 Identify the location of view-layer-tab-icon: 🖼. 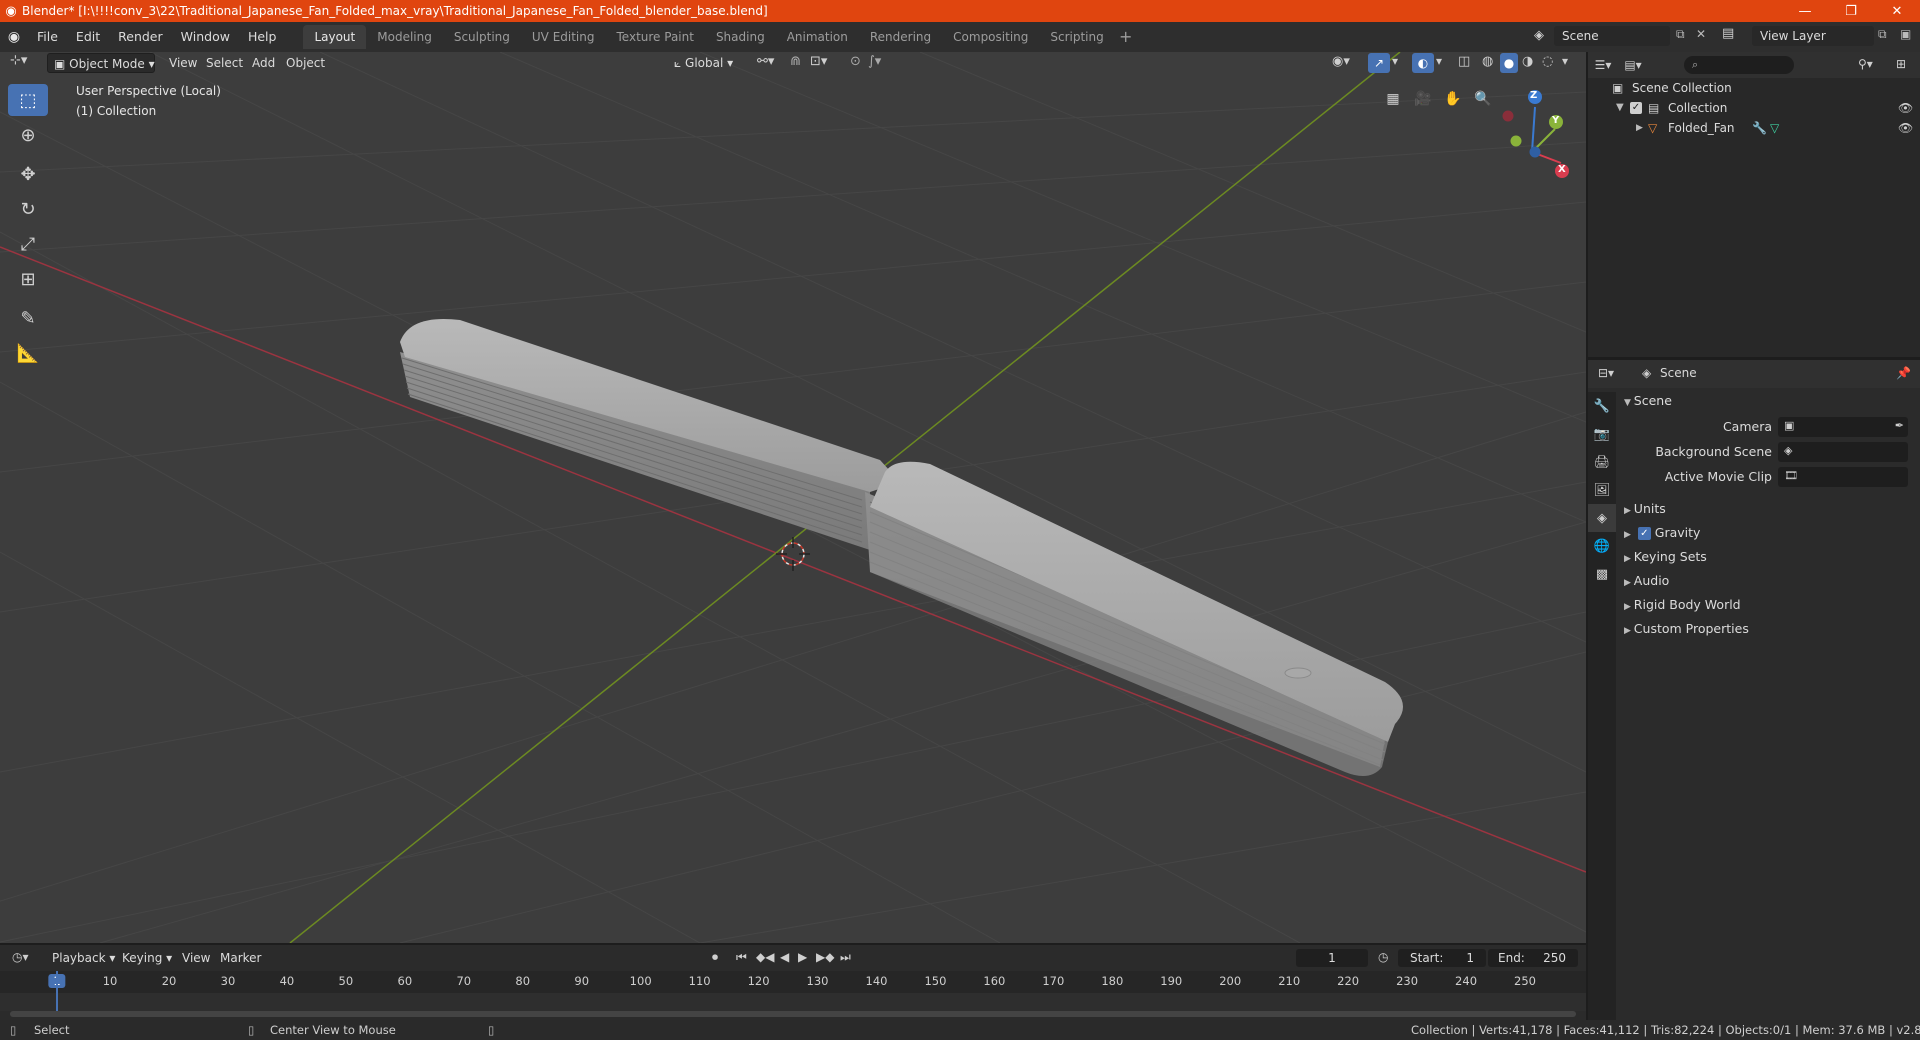
(1602, 490).